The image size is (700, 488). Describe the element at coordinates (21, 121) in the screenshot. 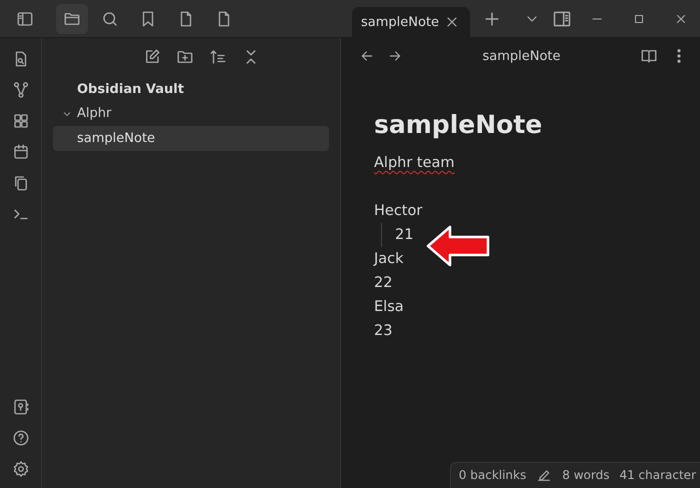

I see `grid-icon` at that location.